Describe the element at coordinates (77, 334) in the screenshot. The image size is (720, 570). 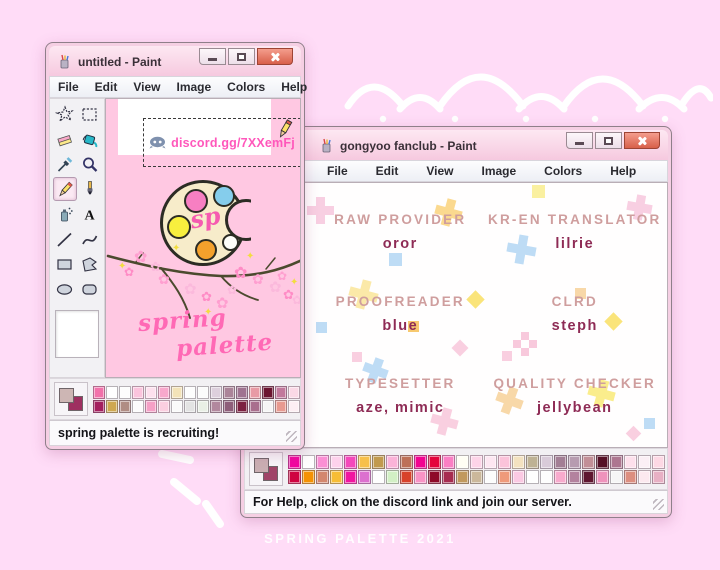
I see `tool-options-box` at that location.